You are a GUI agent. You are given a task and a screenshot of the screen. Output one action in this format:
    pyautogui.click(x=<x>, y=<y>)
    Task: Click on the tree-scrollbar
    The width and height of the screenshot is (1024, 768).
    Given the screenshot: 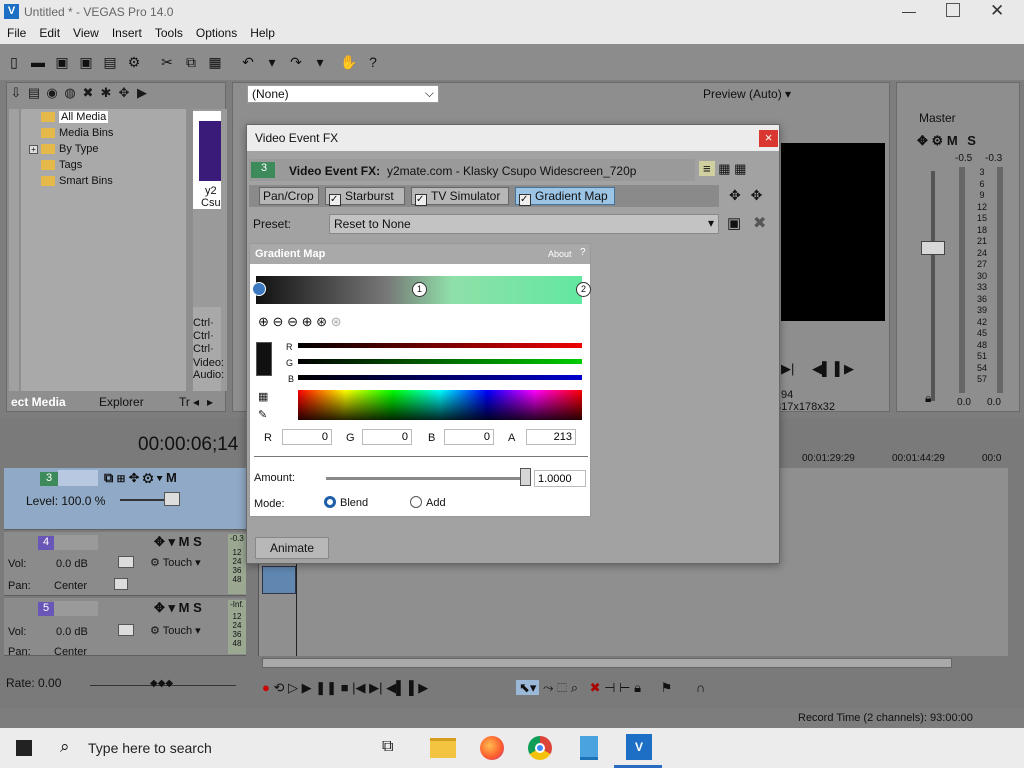 What is the action you would take?
    pyautogui.click(x=14, y=250)
    